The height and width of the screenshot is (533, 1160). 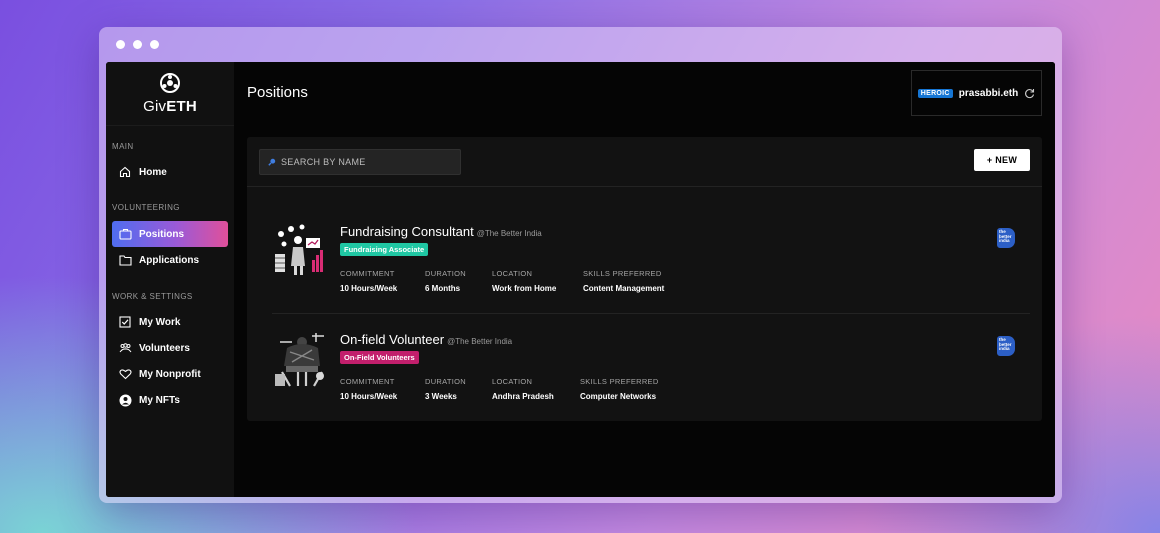 I want to click on skills-value: Content Management, so click(x=624, y=288).